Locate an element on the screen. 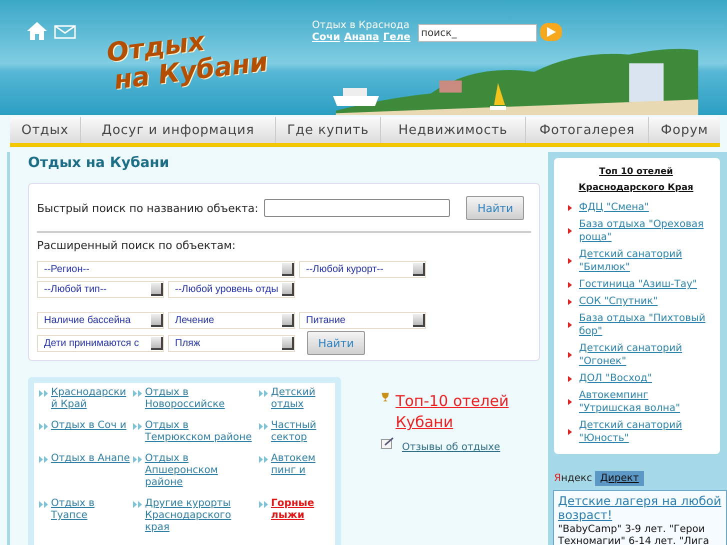 The width and height of the screenshot is (727, 545). region-link: Отдых в Туапсе is located at coordinates (90, 510).